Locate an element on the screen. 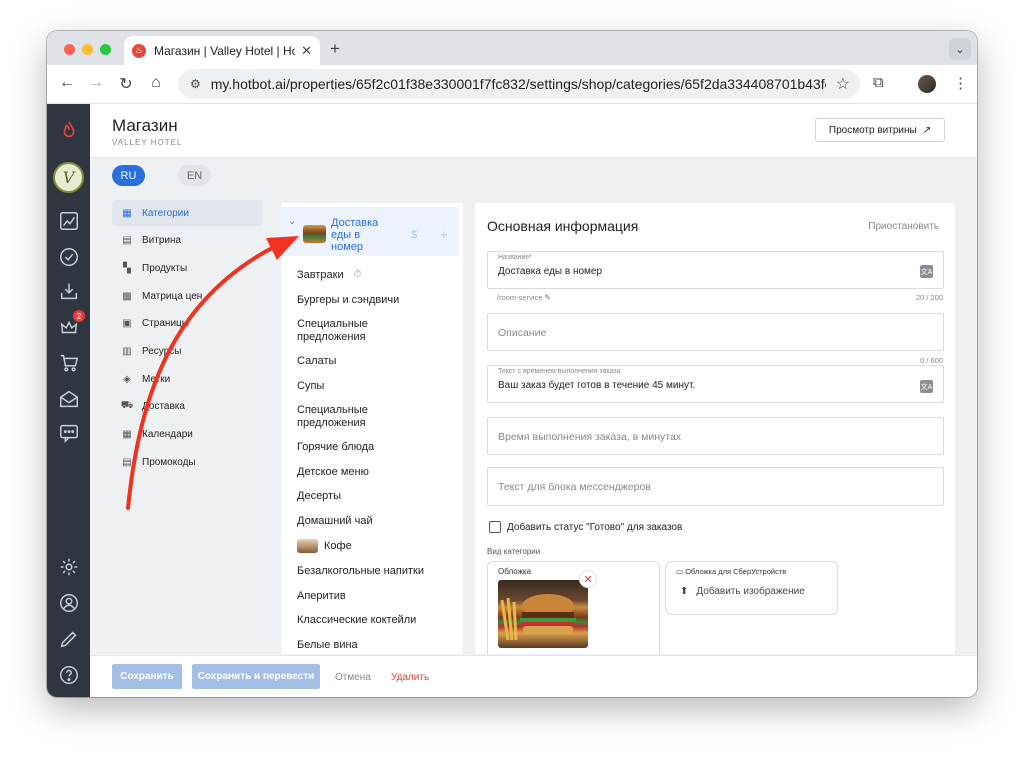 The image size is (1024, 759). ready-status-checkbox-row: Добавить статус "Готово" для заказов is located at coordinates (585, 527).